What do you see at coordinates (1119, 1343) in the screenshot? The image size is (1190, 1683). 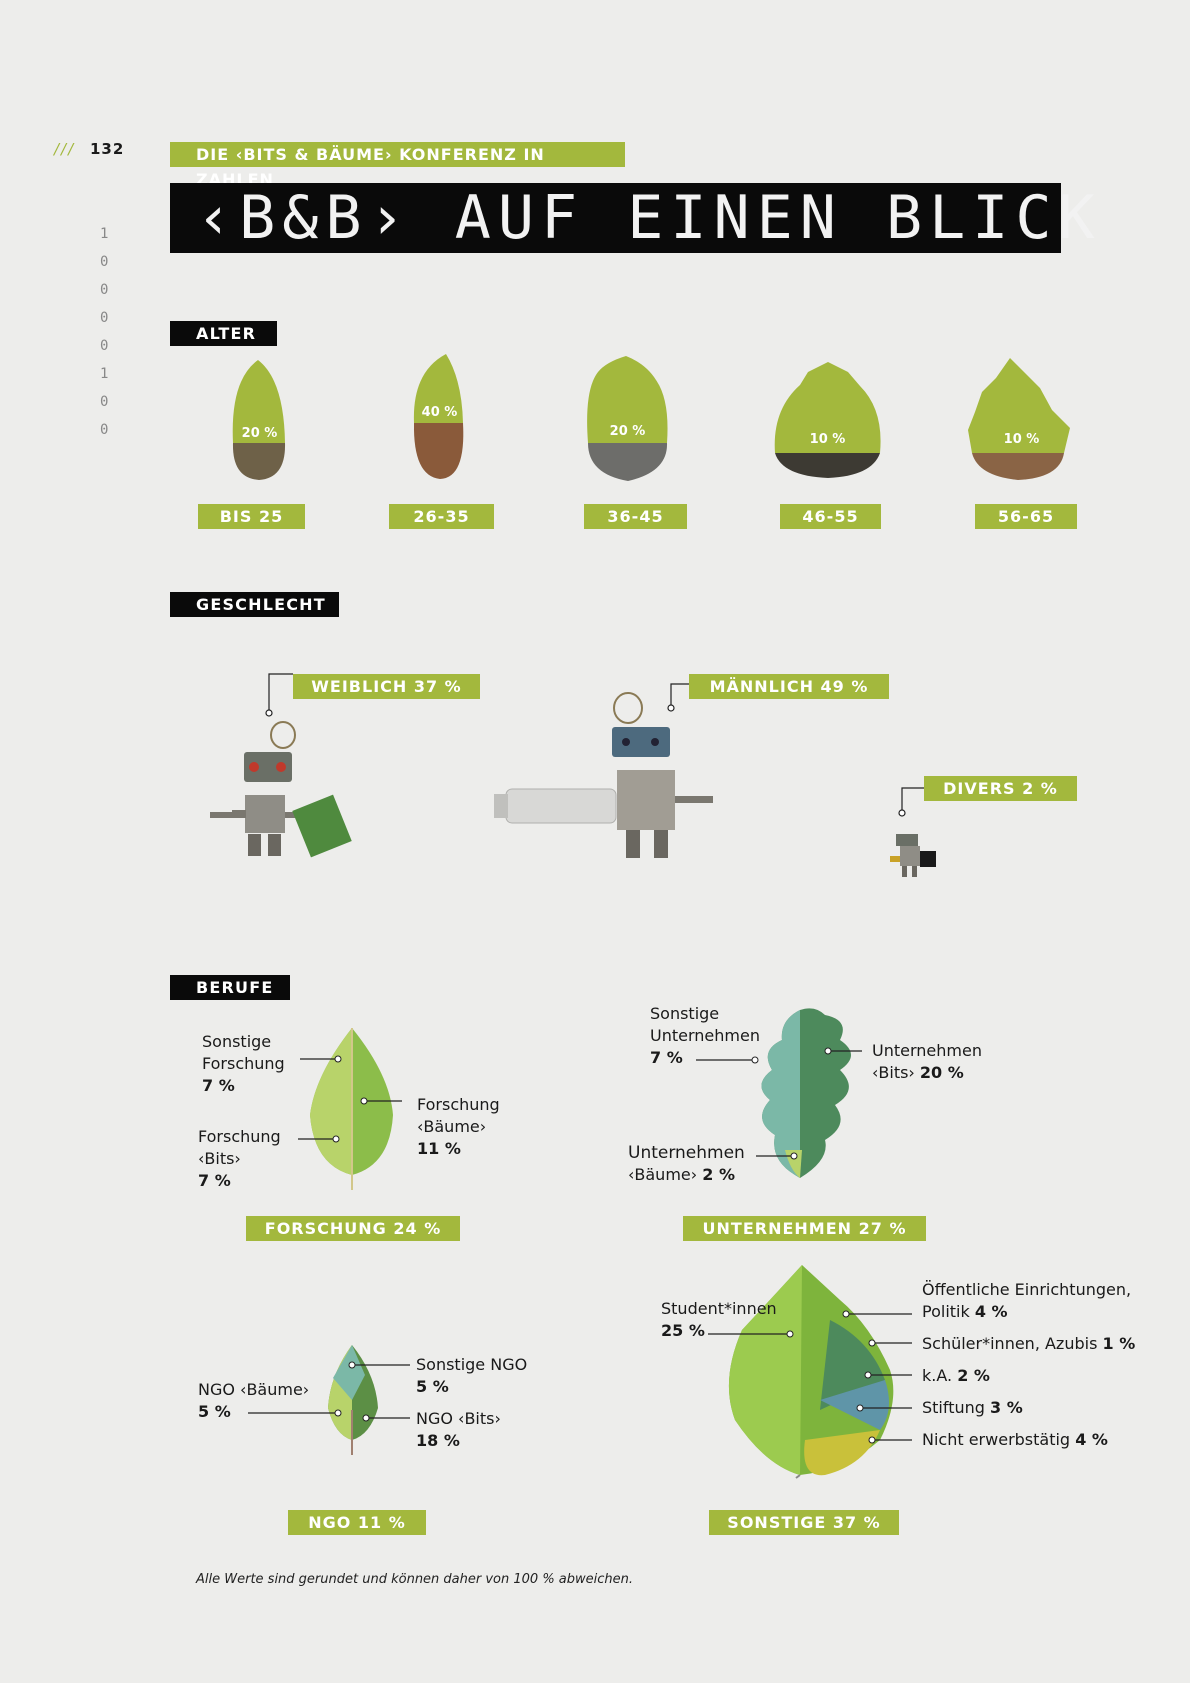 I see `label-pct: 1 %` at bounding box center [1119, 1343].